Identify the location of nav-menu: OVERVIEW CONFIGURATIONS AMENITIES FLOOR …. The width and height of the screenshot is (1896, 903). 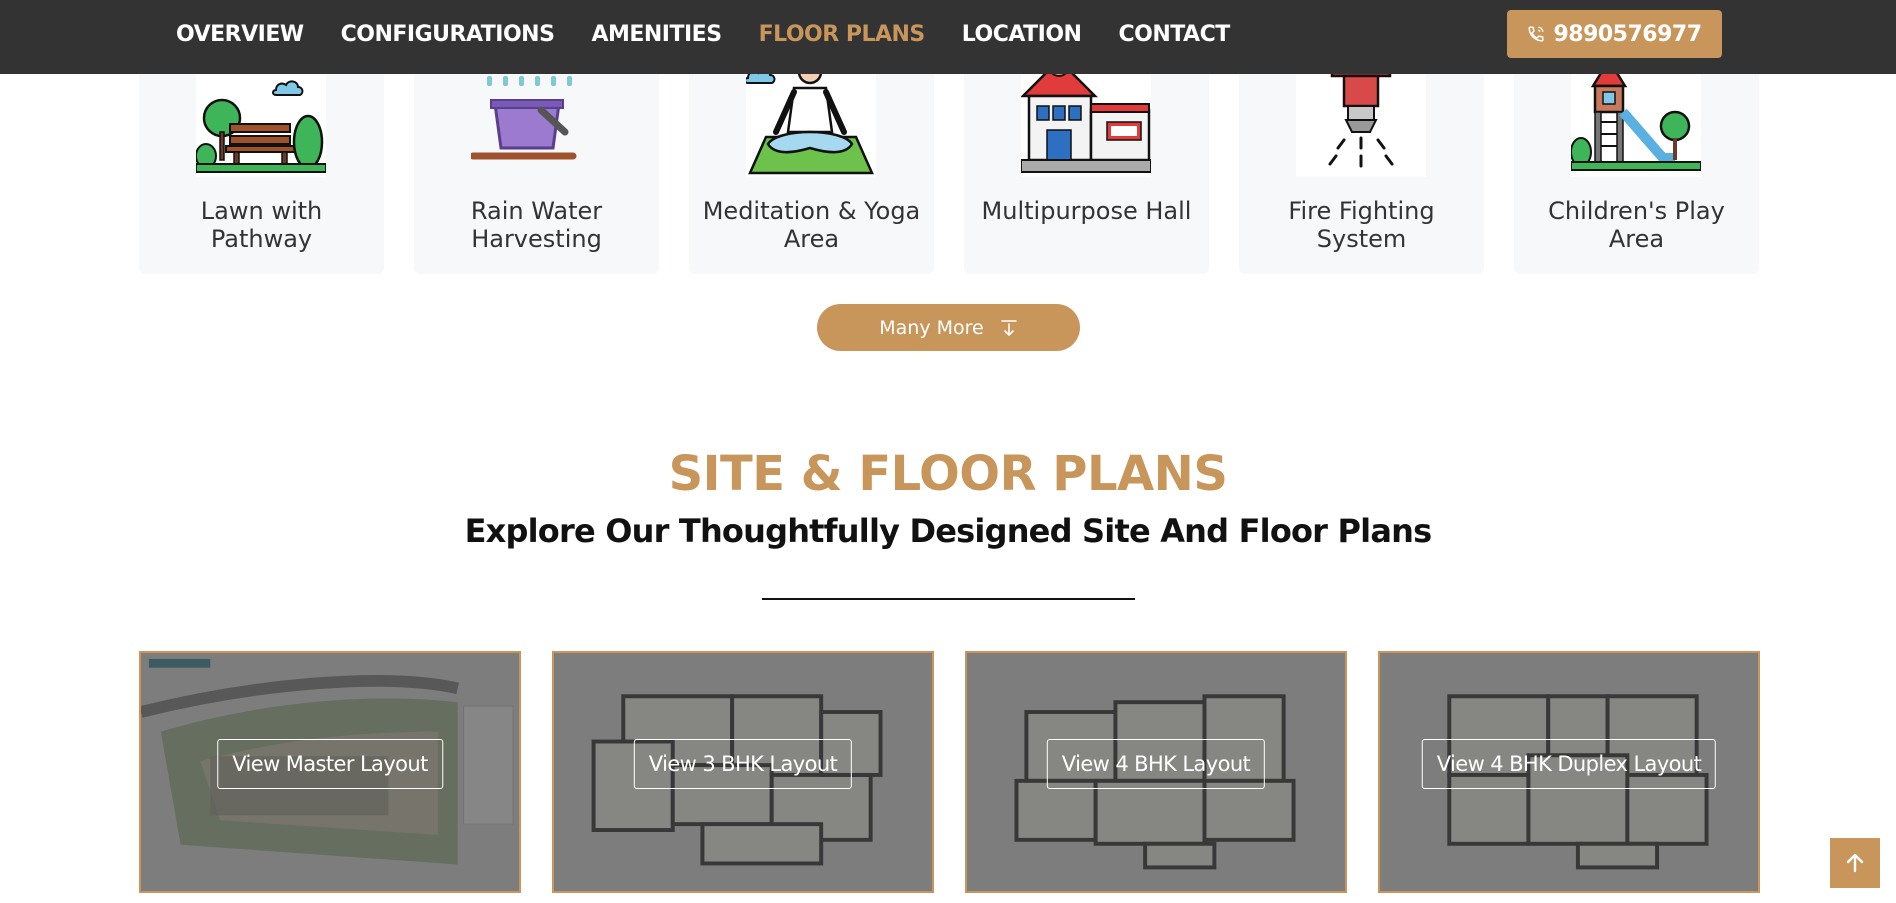
(703, 34).